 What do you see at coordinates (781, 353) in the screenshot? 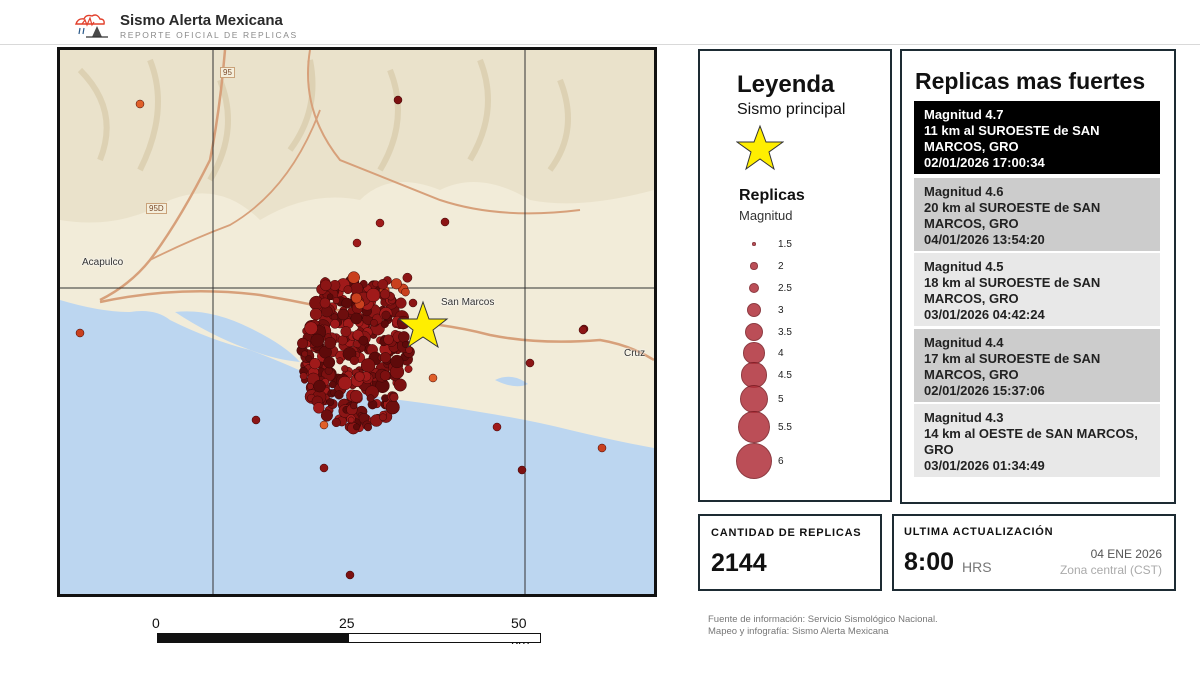
I see `legend-size-label: 4` at bounding box center [781, 353].